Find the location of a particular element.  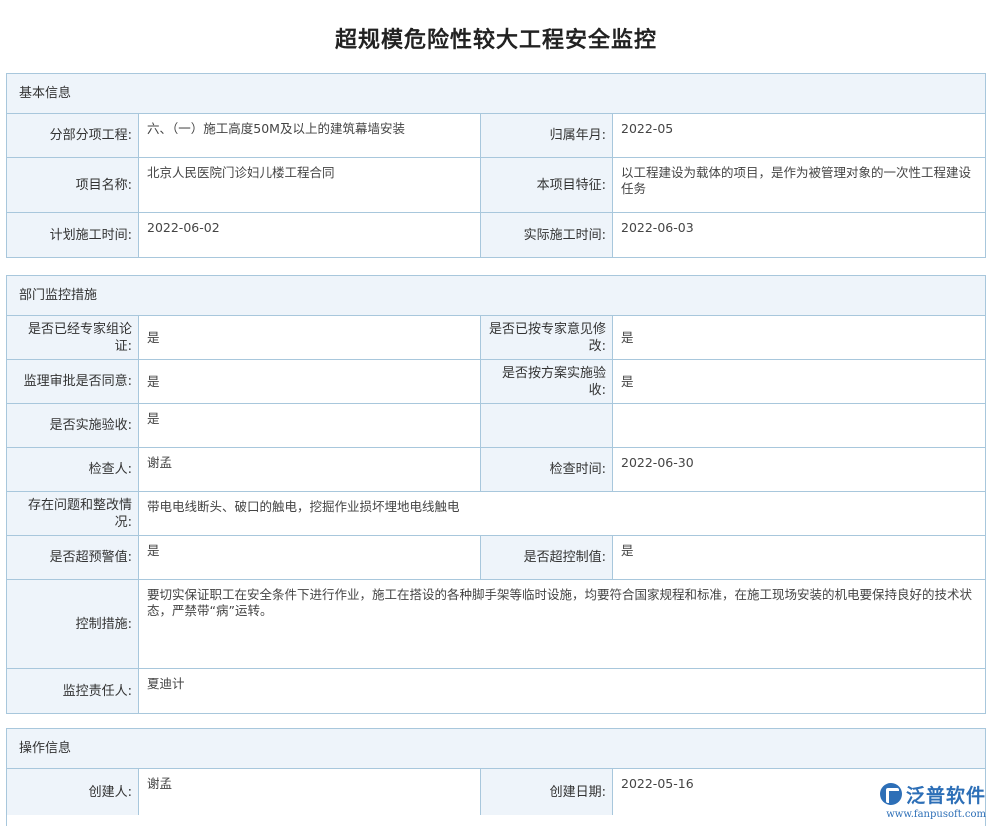

month-value: 2022-05 is located at coordinates (799, 135).